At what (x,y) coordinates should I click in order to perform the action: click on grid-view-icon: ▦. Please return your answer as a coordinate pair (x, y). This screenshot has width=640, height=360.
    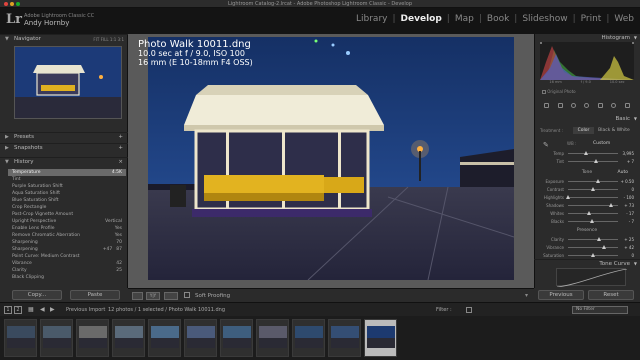
    Looking at the image, I should click on (31, 310).